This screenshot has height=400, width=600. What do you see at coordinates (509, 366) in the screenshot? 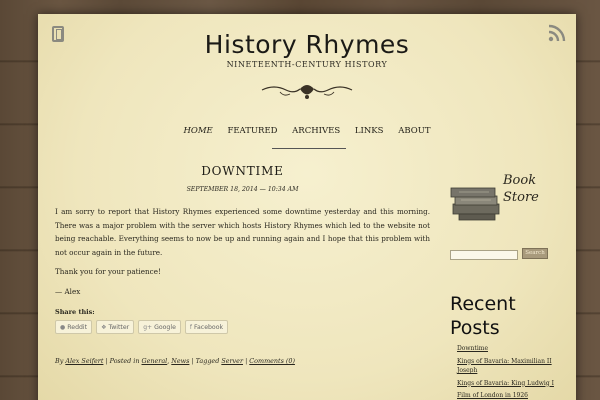
I see `recent-post-link: Kings of Bavaria: Maximilian II Joseph` at bounding box center [509, 366].